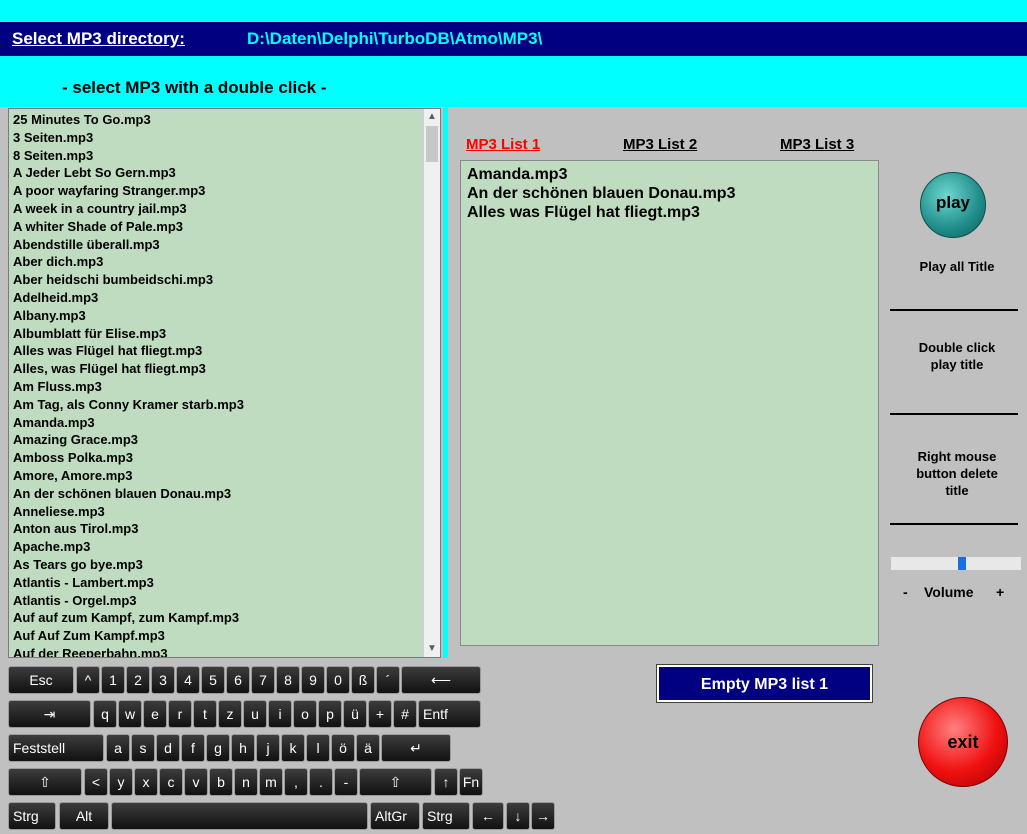 This screenshot has width=1027, height=834. I want to click on key: z, so click(230, 714).